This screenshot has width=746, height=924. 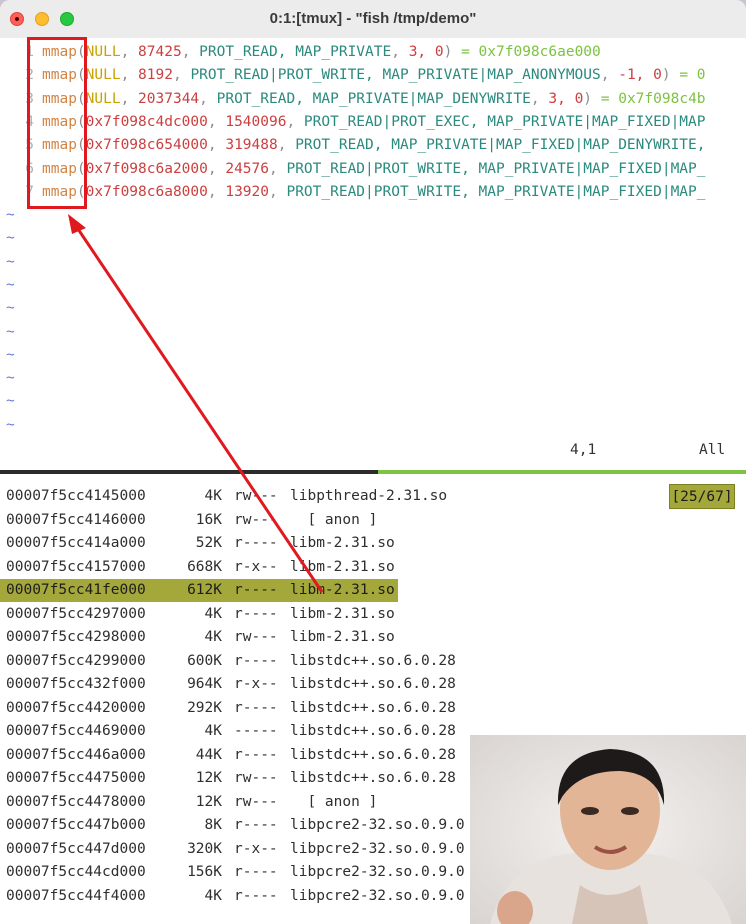 What do you see at coordinates (76, 825) in the screenshot?
I see `row-address: 00007f5cc447b000` at bounding box center [76, 825].